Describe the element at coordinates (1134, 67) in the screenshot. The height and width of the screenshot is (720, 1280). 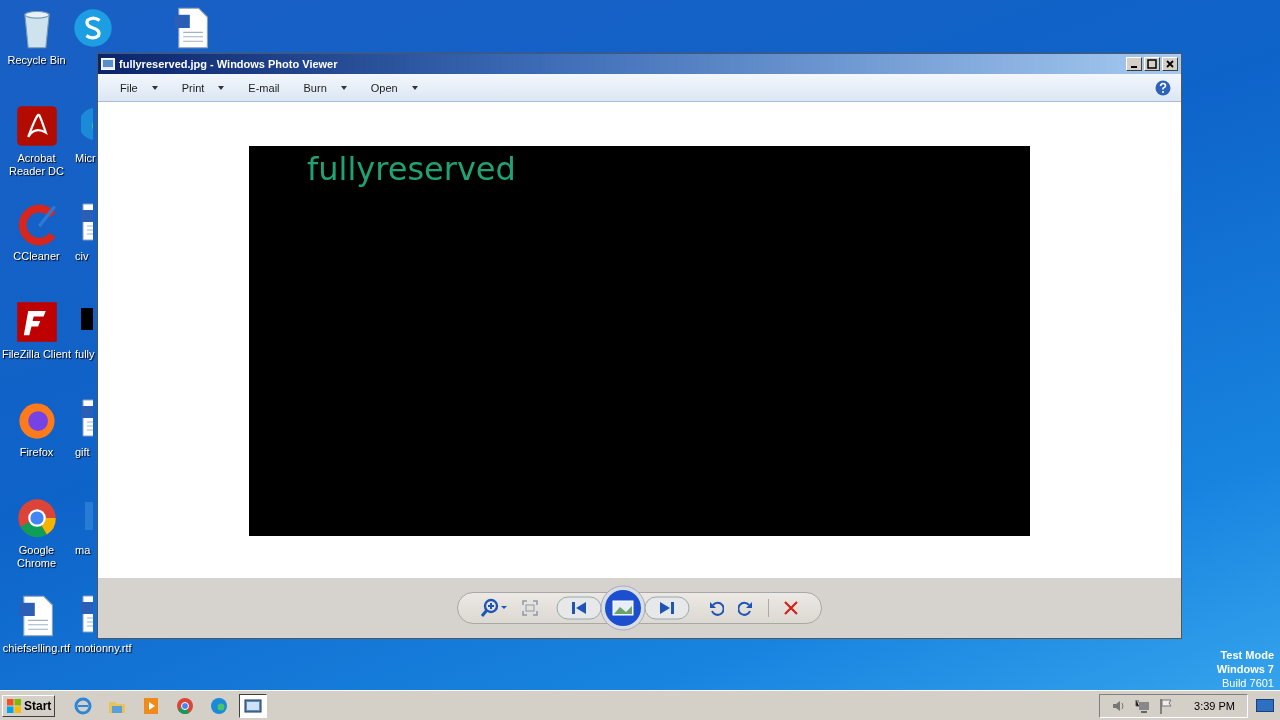
I see `minimize-icon` at that location.